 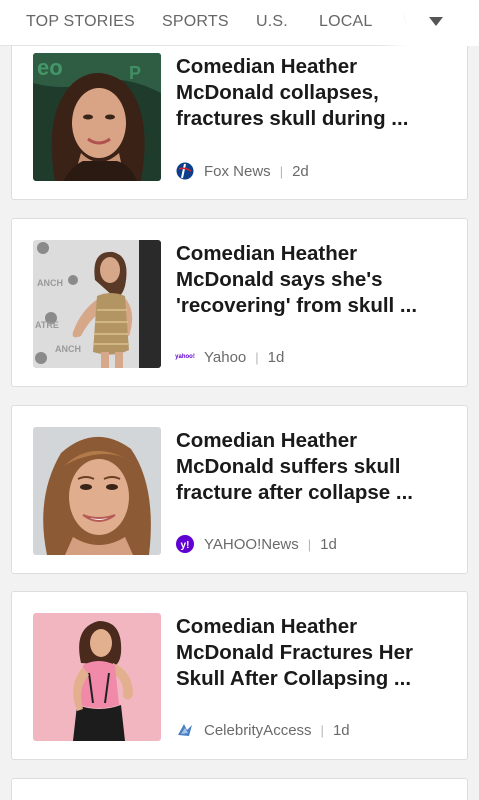 What do you see at coordinates (345, 22) in the screenshot?
I see `tab-local: LOCAL` at bounding box center [345, 22].